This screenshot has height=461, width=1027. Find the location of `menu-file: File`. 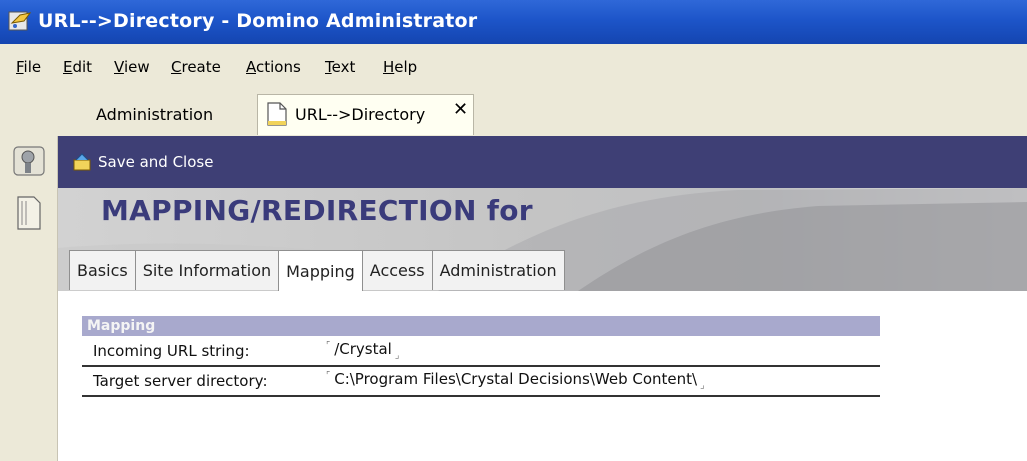

menu-file: File is located at coordinates (28, 67).